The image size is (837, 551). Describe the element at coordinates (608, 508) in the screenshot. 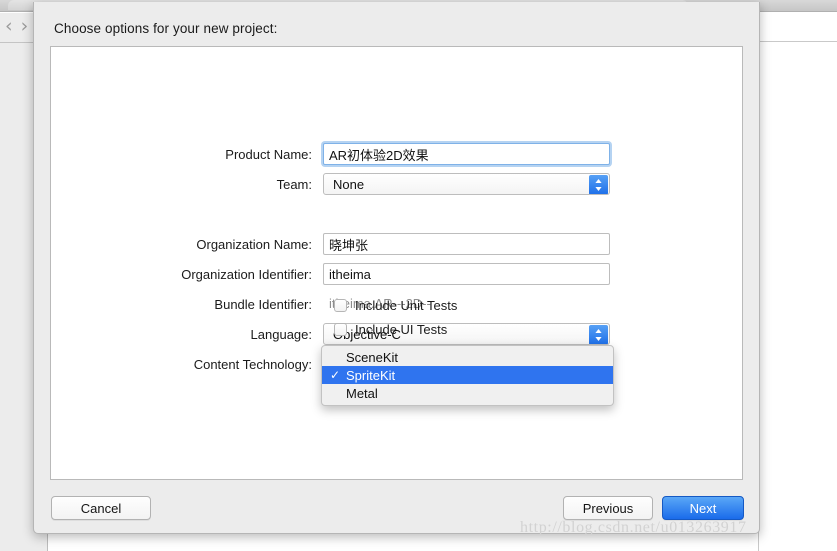

I see `previous-button: Previous` at that location.